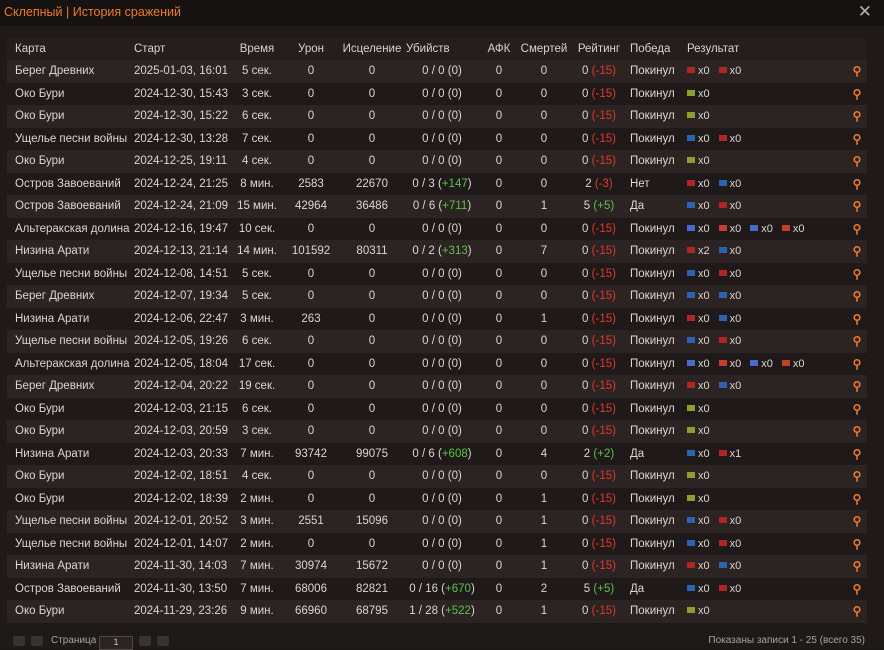  What do you see at coordinates (499, 49) in the screenshot?
I see `column-header-afk: АФК` at bounding box center [499, 49].